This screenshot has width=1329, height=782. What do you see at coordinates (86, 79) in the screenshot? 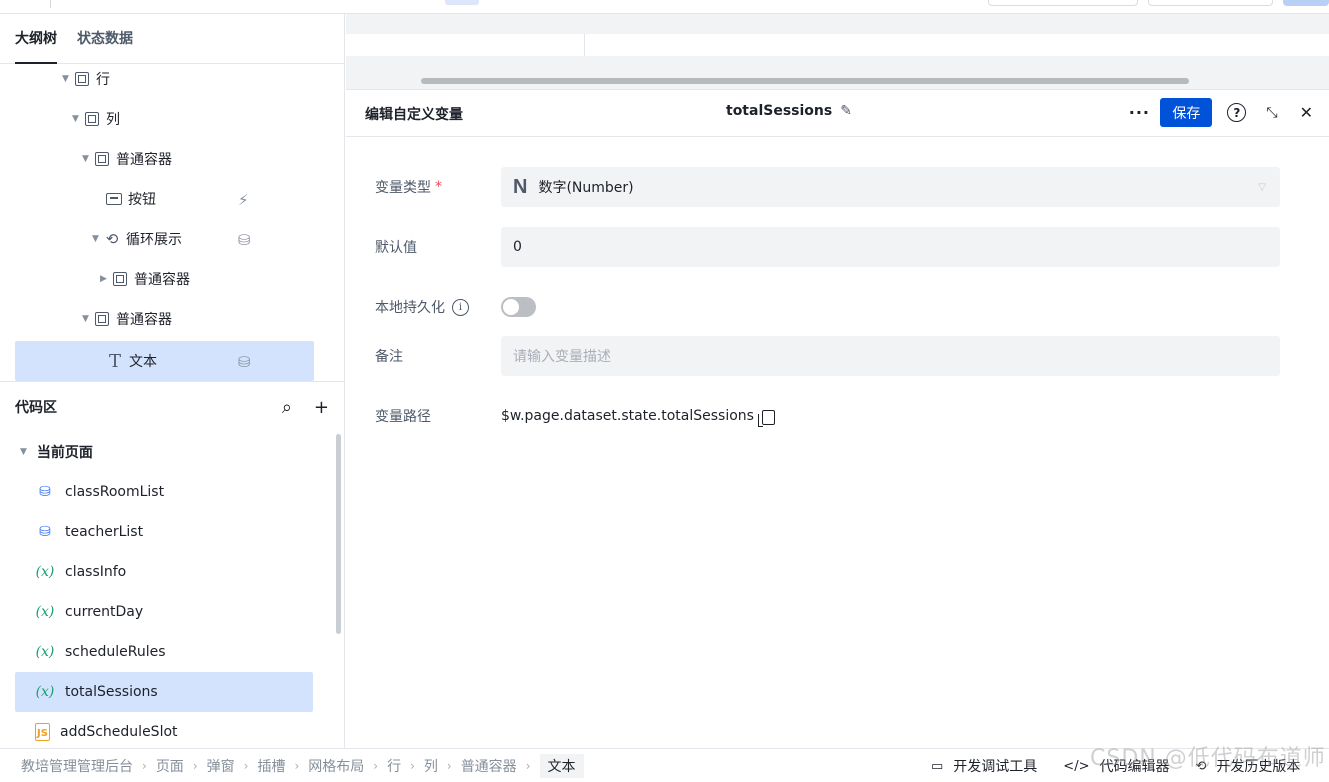
I see `tree-node-row: ▼ 行` at bounding box center [86, 79].